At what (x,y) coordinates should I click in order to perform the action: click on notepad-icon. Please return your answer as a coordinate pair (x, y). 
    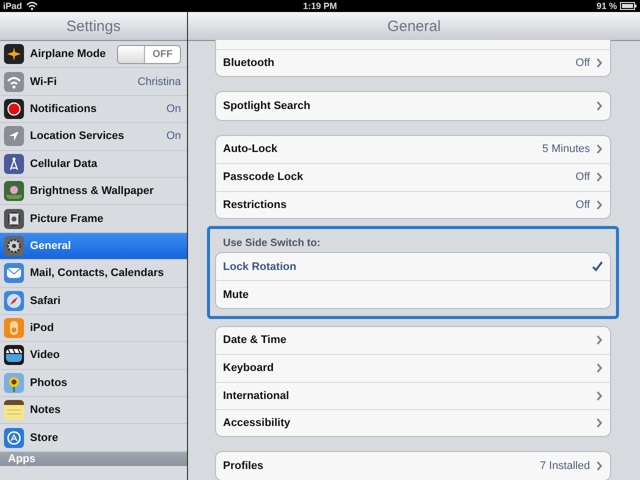
    Looking at the image, I should click on (14, 410).